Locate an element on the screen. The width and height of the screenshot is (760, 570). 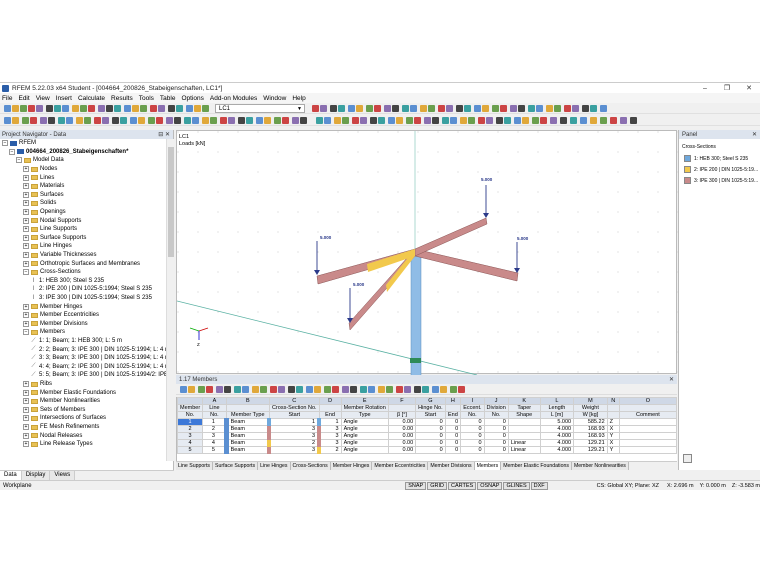
table-cell: Beam is located at coordinates (246, 422).